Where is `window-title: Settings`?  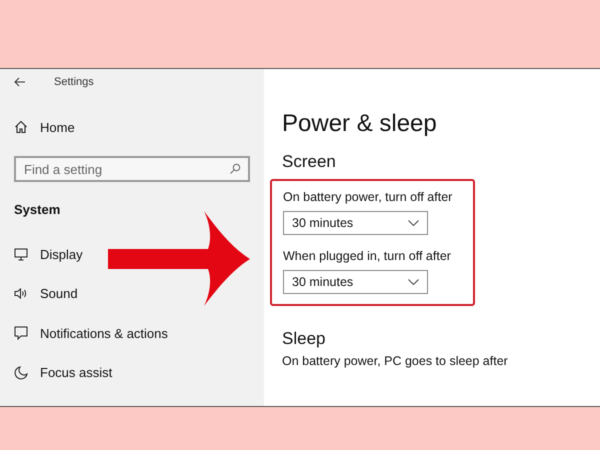 window-title: Settings is located at coordinates (74, 82).